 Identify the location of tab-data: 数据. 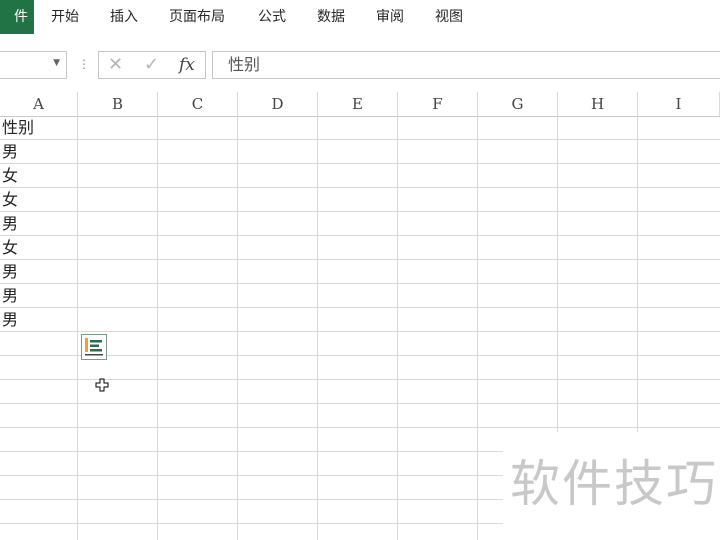
(331, 17).